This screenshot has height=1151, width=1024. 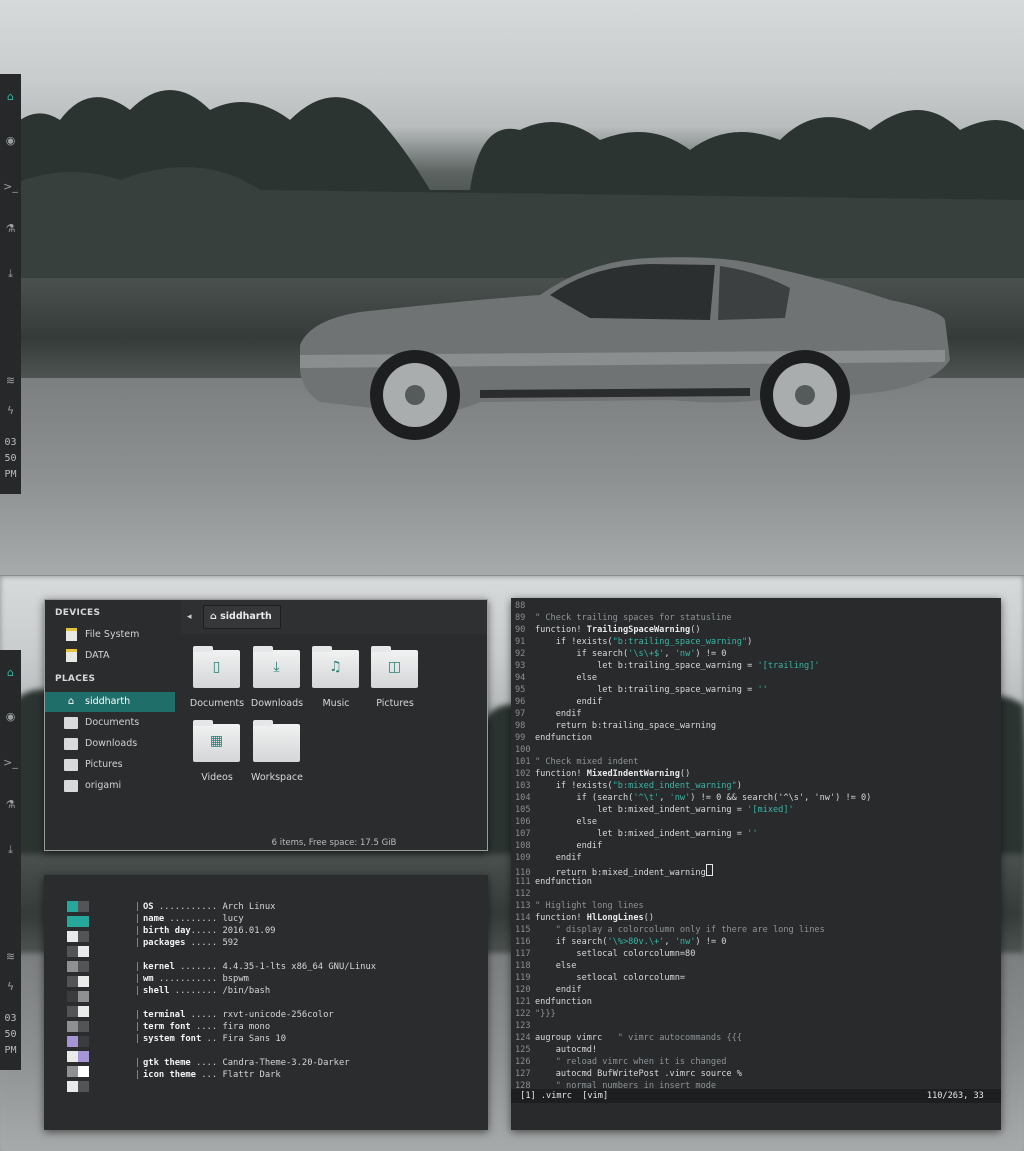 What do you see at coordinates (217, 683) in the screenshot?
I see `folder-documents: ▯ Documents` at bounding box center [217, 683].